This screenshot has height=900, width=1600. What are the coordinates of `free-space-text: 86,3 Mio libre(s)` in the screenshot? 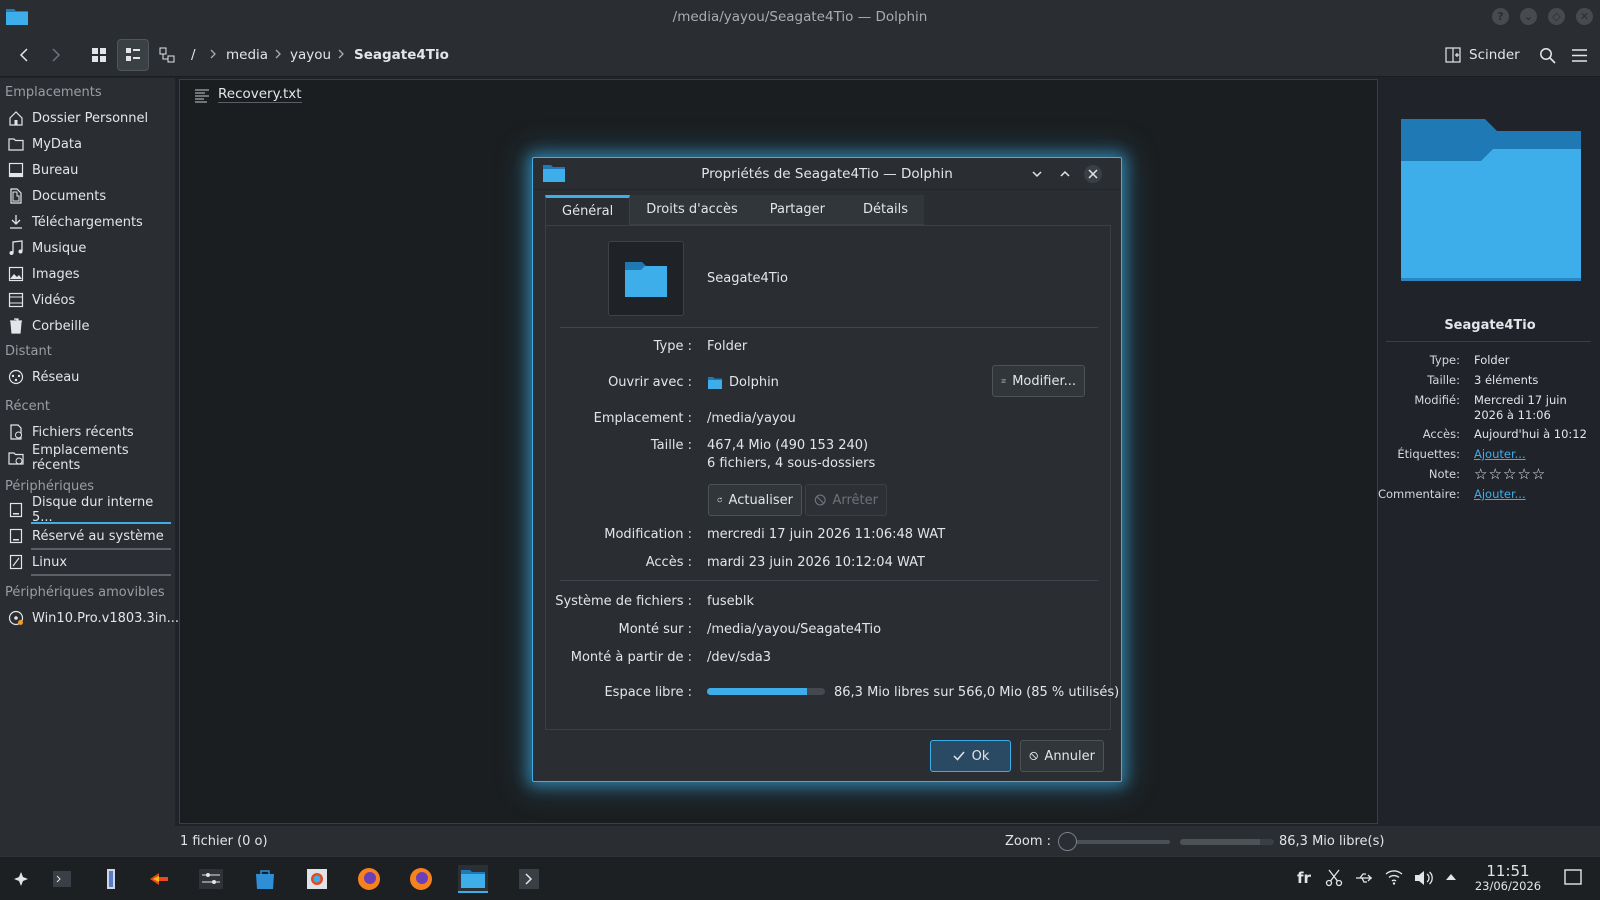 It's located at (1332, 841).